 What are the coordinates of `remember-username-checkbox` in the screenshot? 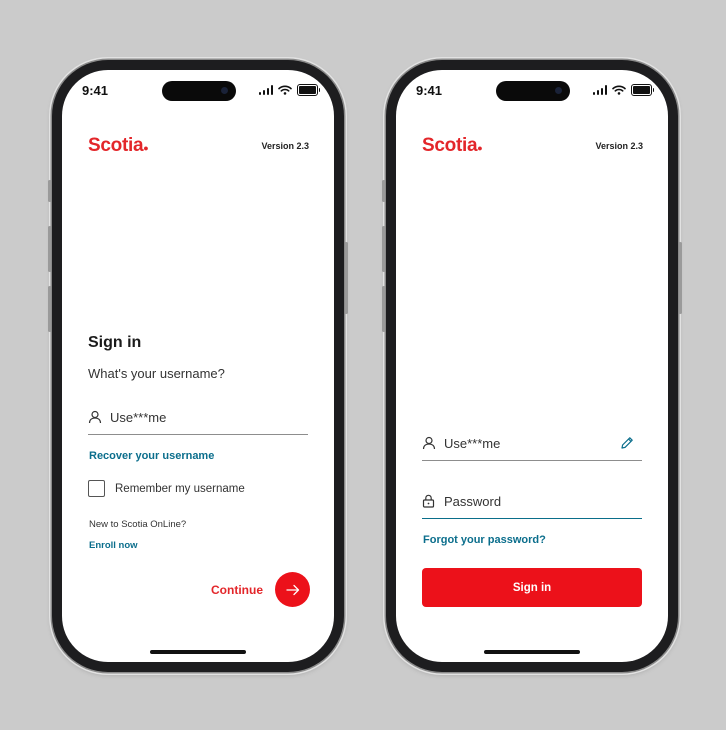 It's located at (96, 488).